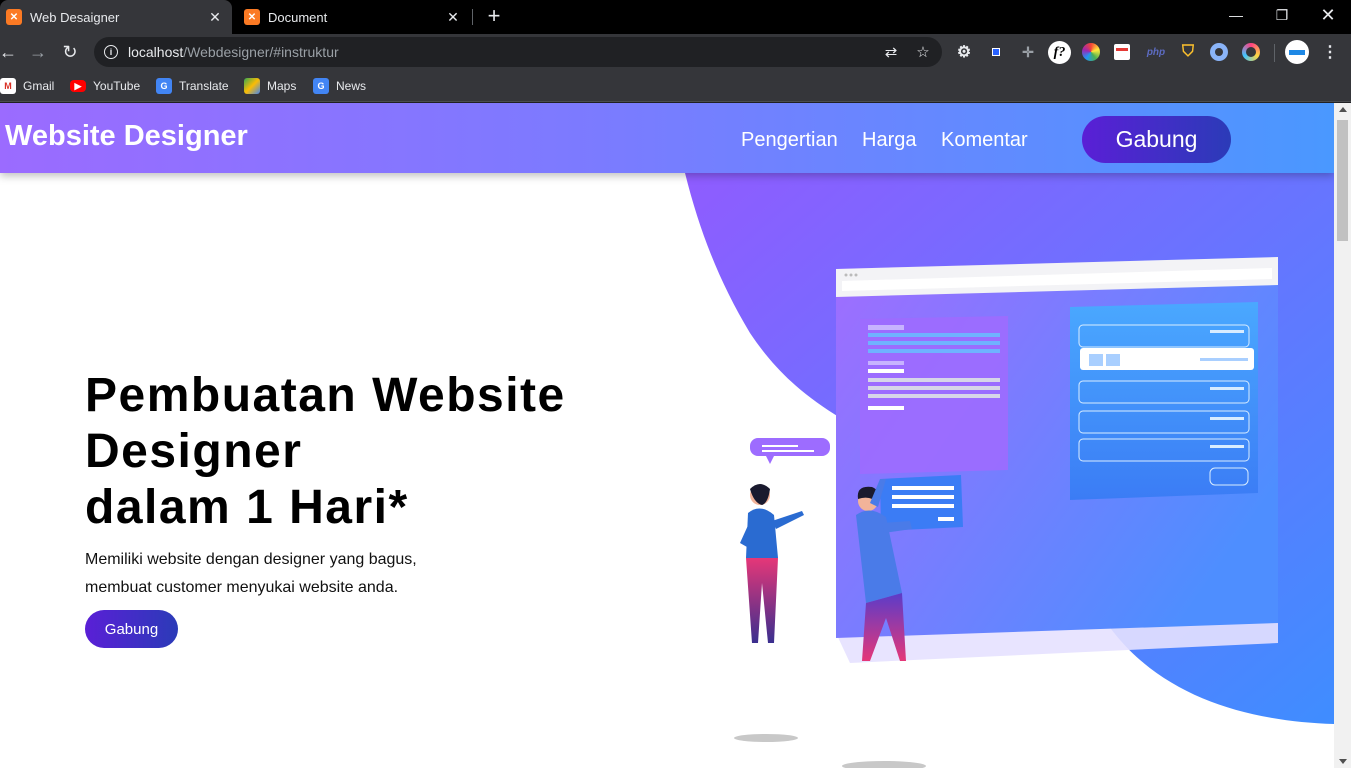 The width and height of the screenshot is (1351, 768). What do you see at coordinates (261, 52) in the screenshot?
I see `url-path: /Webdesigner/#instruktur` at bounding box center [261, 52].